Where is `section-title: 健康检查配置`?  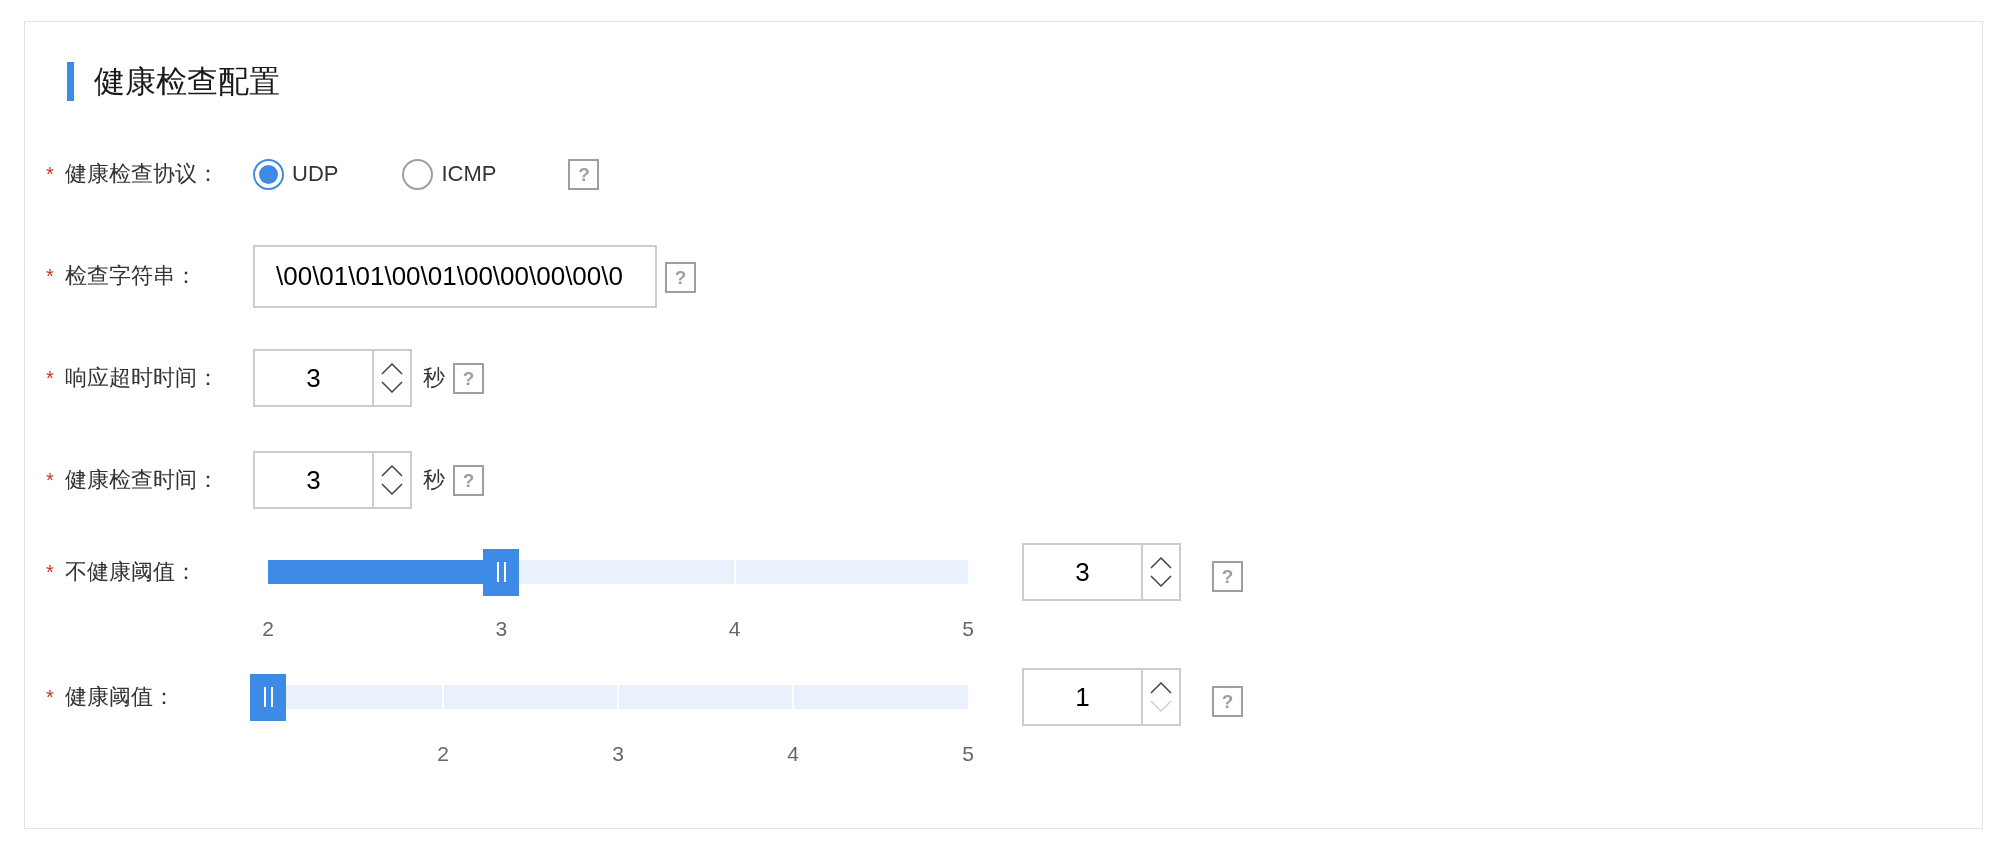
section-title: 健康检查配置 is located at coordinates (187, 81).